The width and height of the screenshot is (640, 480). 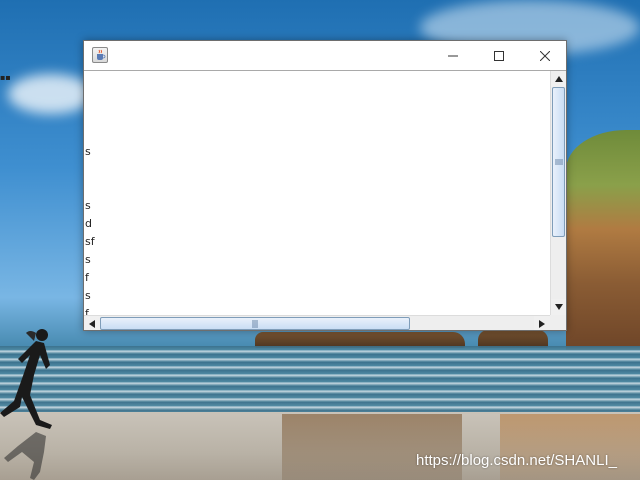 I want to click on cloud, so click(x=51, y=94).